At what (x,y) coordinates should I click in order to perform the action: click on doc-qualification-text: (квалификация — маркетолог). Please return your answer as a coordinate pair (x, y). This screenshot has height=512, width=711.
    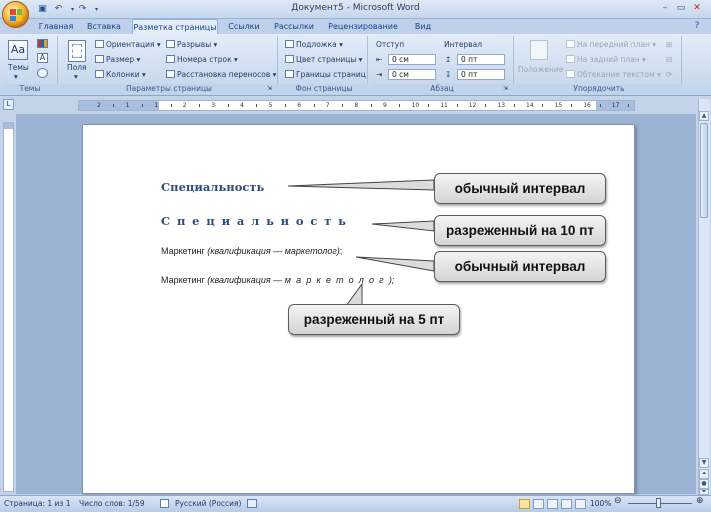
    Looking at the image, I should click on (273, 251).